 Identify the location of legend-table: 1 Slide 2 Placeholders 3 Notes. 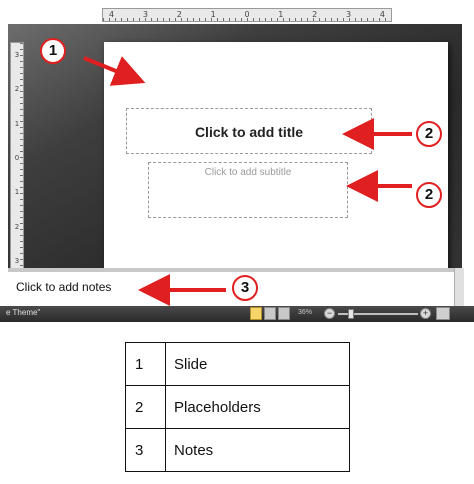
(237, 407).